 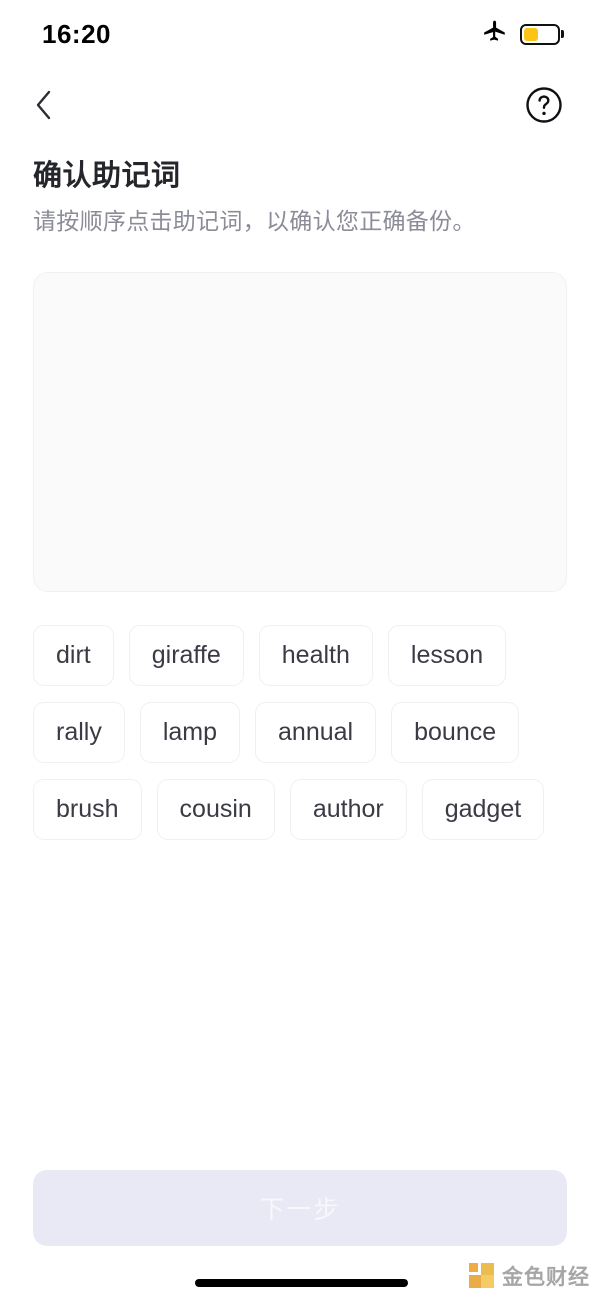 What do you see at coordinates (73, 655) in the screenshot?
I see `word-chip: dirt` at bounding box center [73, 655].